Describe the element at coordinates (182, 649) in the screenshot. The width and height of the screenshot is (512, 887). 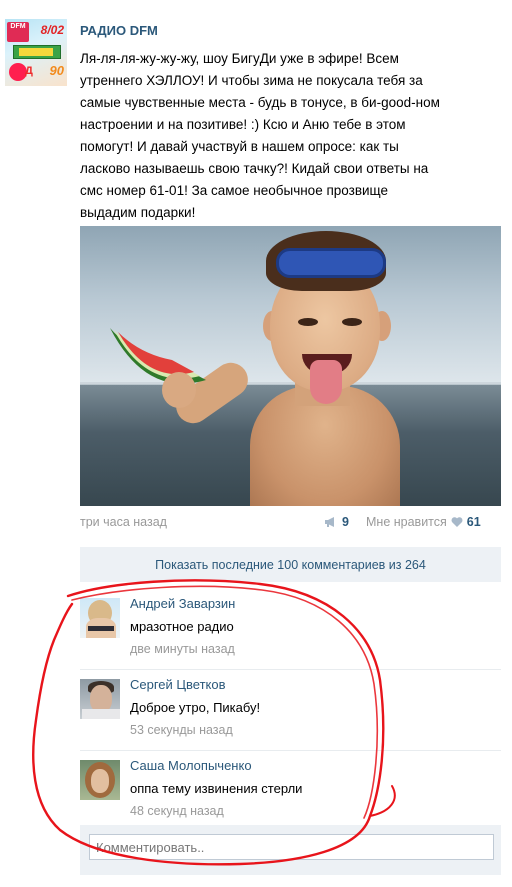
I see `comment-time: две минуты назад` at that location.